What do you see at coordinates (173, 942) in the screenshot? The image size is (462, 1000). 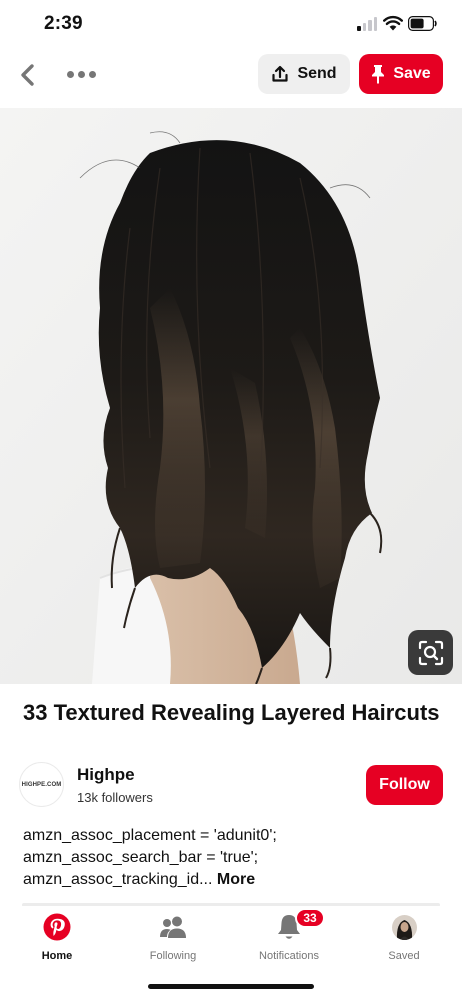 I see `tab-following: Following` at bounding box center [173, 942].